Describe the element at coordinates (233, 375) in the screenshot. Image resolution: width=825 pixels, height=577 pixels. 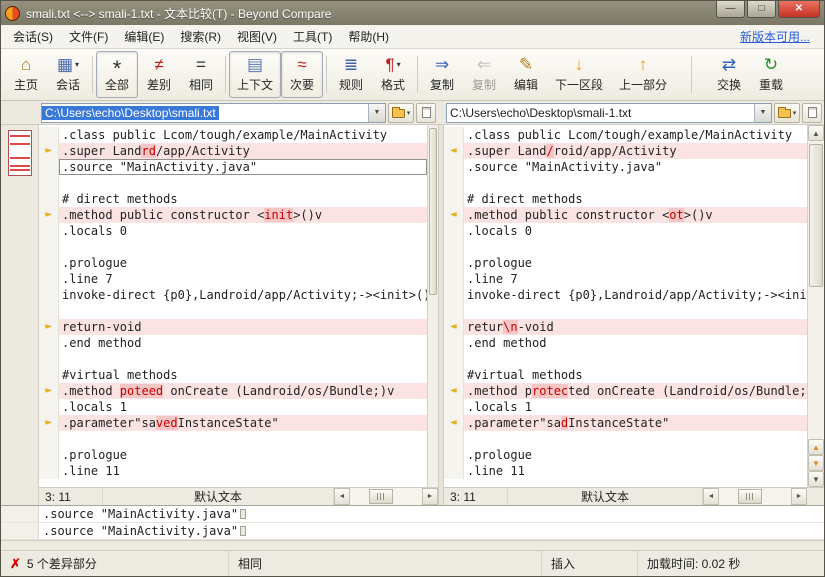
I see `left-code-line: #virtual methods` at that location.